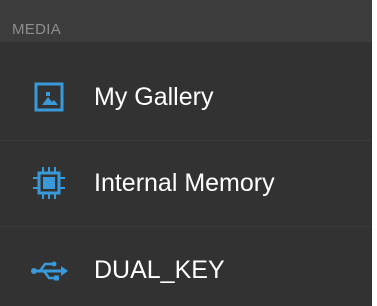 The height and width of the screenshot is (306, 377). I want to click on sidebar-item-label: My Gallery, so click(154, 97).